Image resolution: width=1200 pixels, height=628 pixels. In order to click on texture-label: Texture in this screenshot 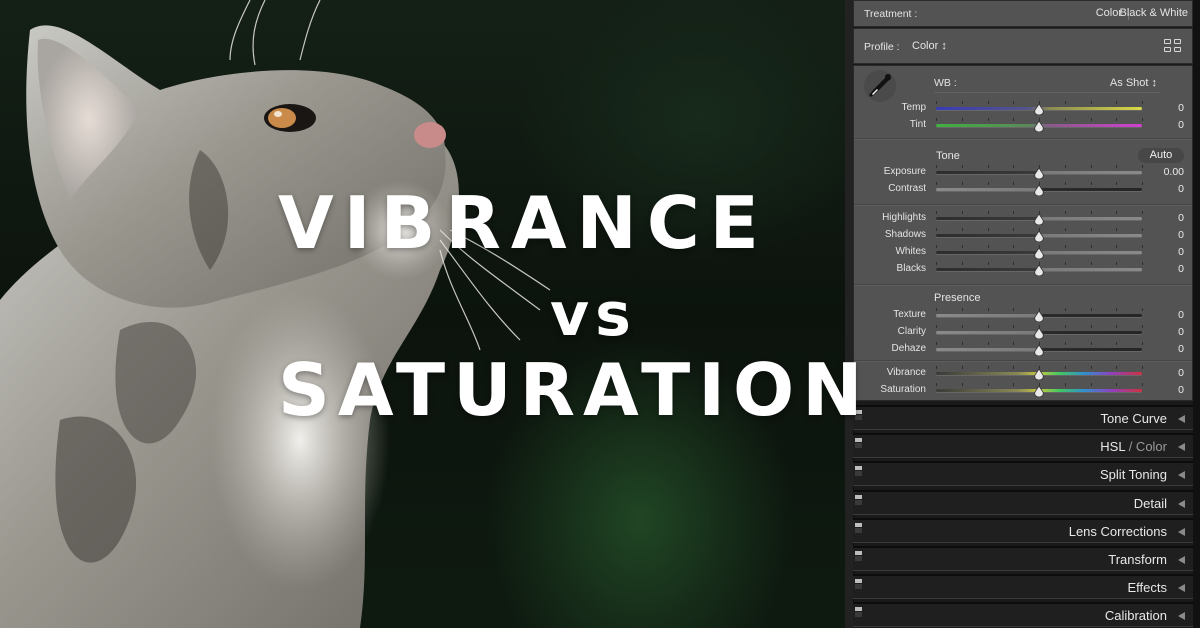, I will do `click(909, 314)`.